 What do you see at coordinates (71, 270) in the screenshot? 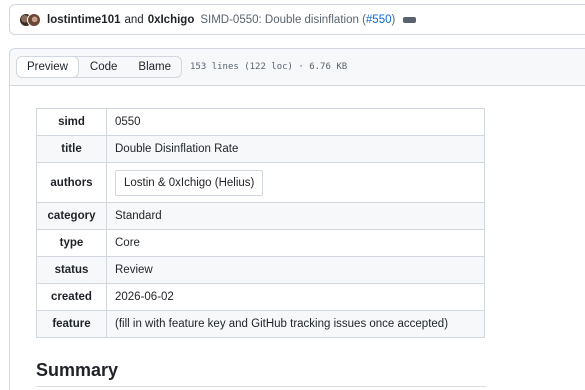
I see `row-key: status` at bounding box center [71, 270].